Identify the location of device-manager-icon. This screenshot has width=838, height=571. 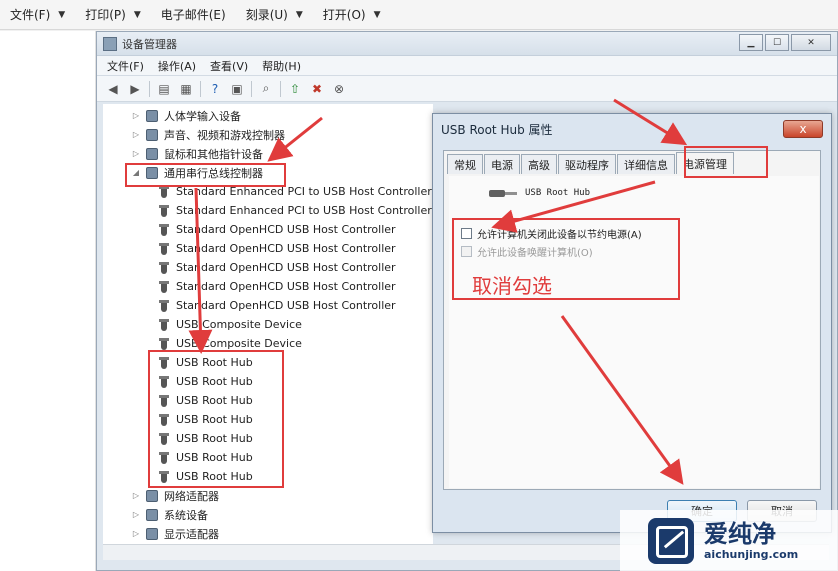
(110, 43).